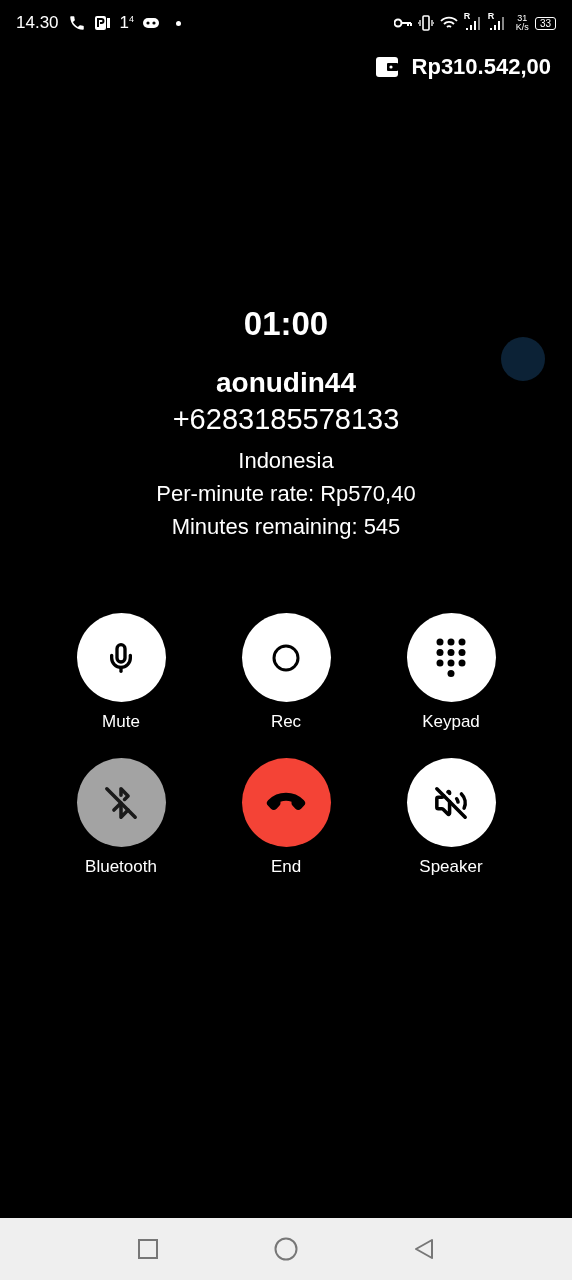  What do you see at coordinates (481, 67) in the screenshot?
I see `balance-amount: Rp310.542,00` at bounding box center [481, 67].